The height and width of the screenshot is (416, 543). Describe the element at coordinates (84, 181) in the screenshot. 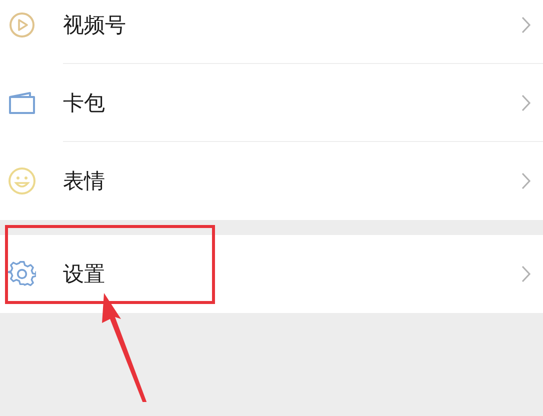

I see `menu-label: 表情` at that location.